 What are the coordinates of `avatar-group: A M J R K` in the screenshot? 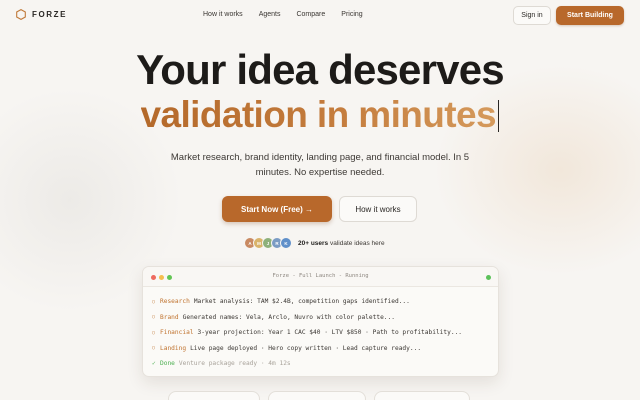 It's located at (268, 243).